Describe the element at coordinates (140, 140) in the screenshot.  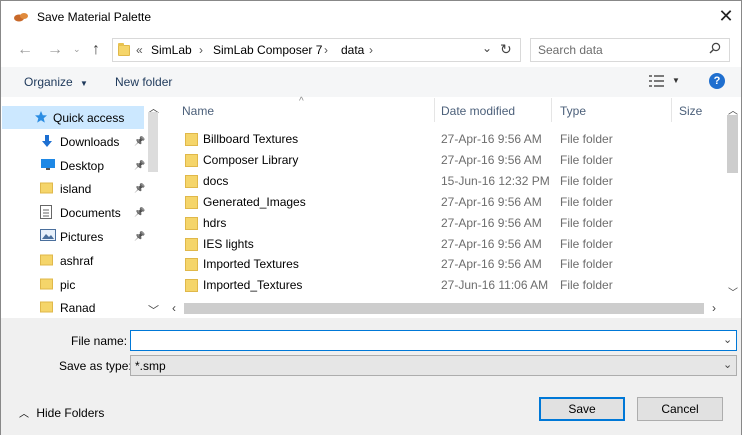
I see `pin-icon: 📌` at that location.